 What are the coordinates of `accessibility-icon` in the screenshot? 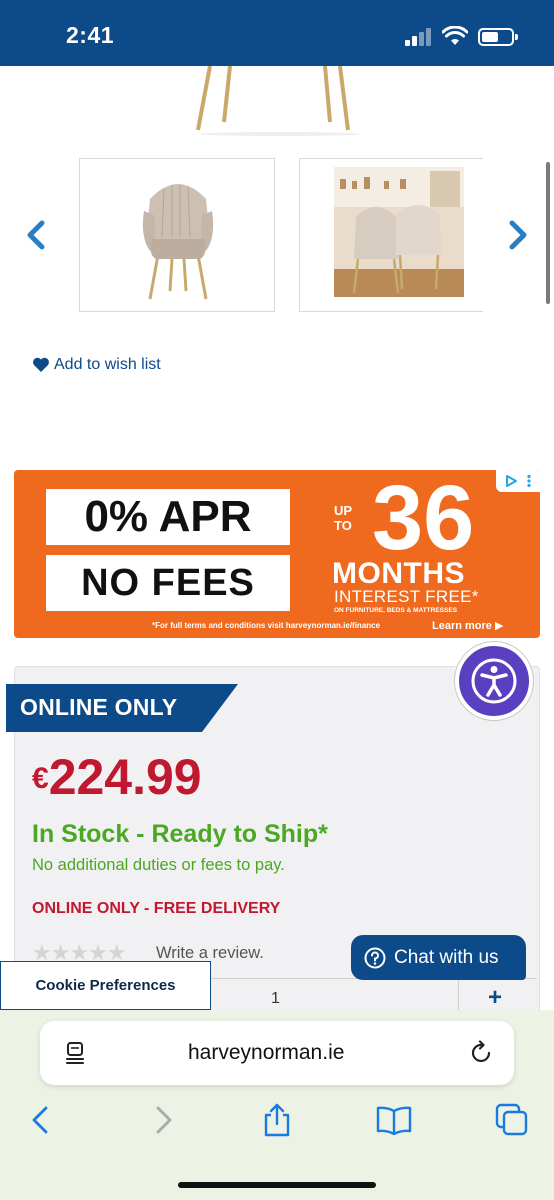 It's located at (494, 681).